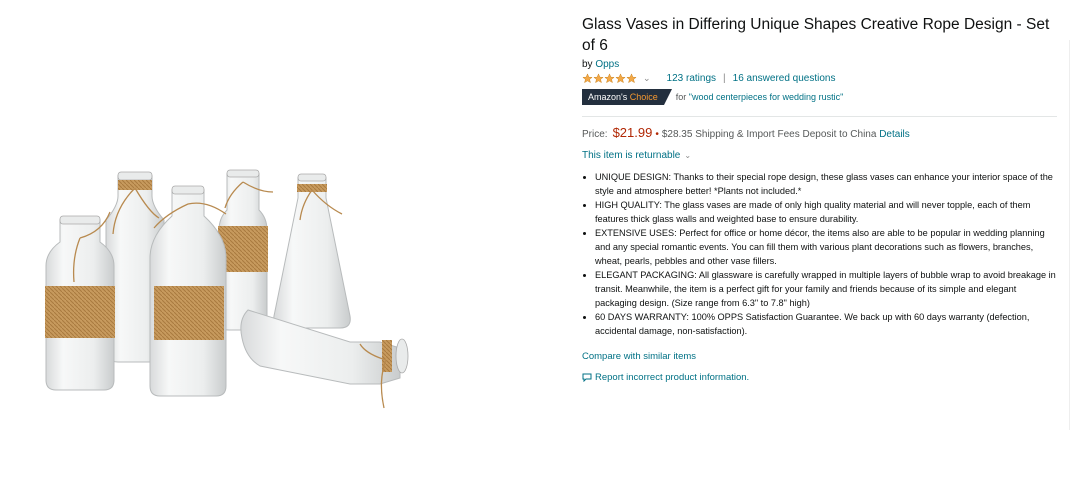 Image resolution: width=1080 pixels, height=487 pixels. Describe the element at coordinates (691, 78) in the screenshot. I see `ratings-count-link: 123 ratings` at that location.